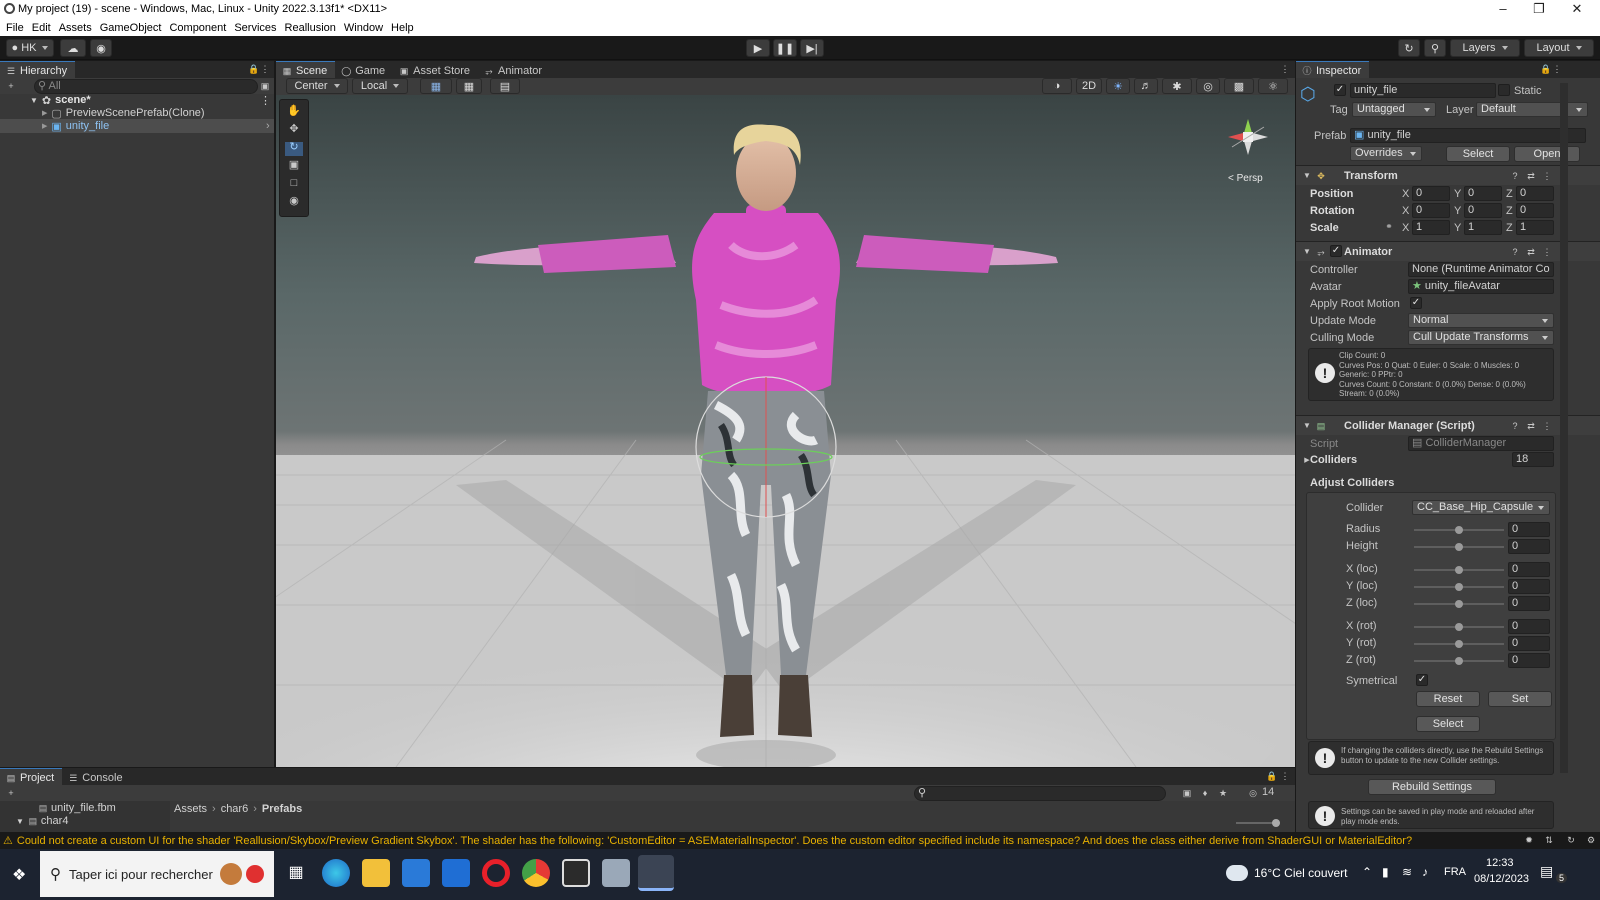 Image resolution: width=1600 pixels, height=900 pixels. What do you see at coordinates (1577, 9) in the screenshot?
I see `close-icon: ✕` at bounding box center [1577, 9].